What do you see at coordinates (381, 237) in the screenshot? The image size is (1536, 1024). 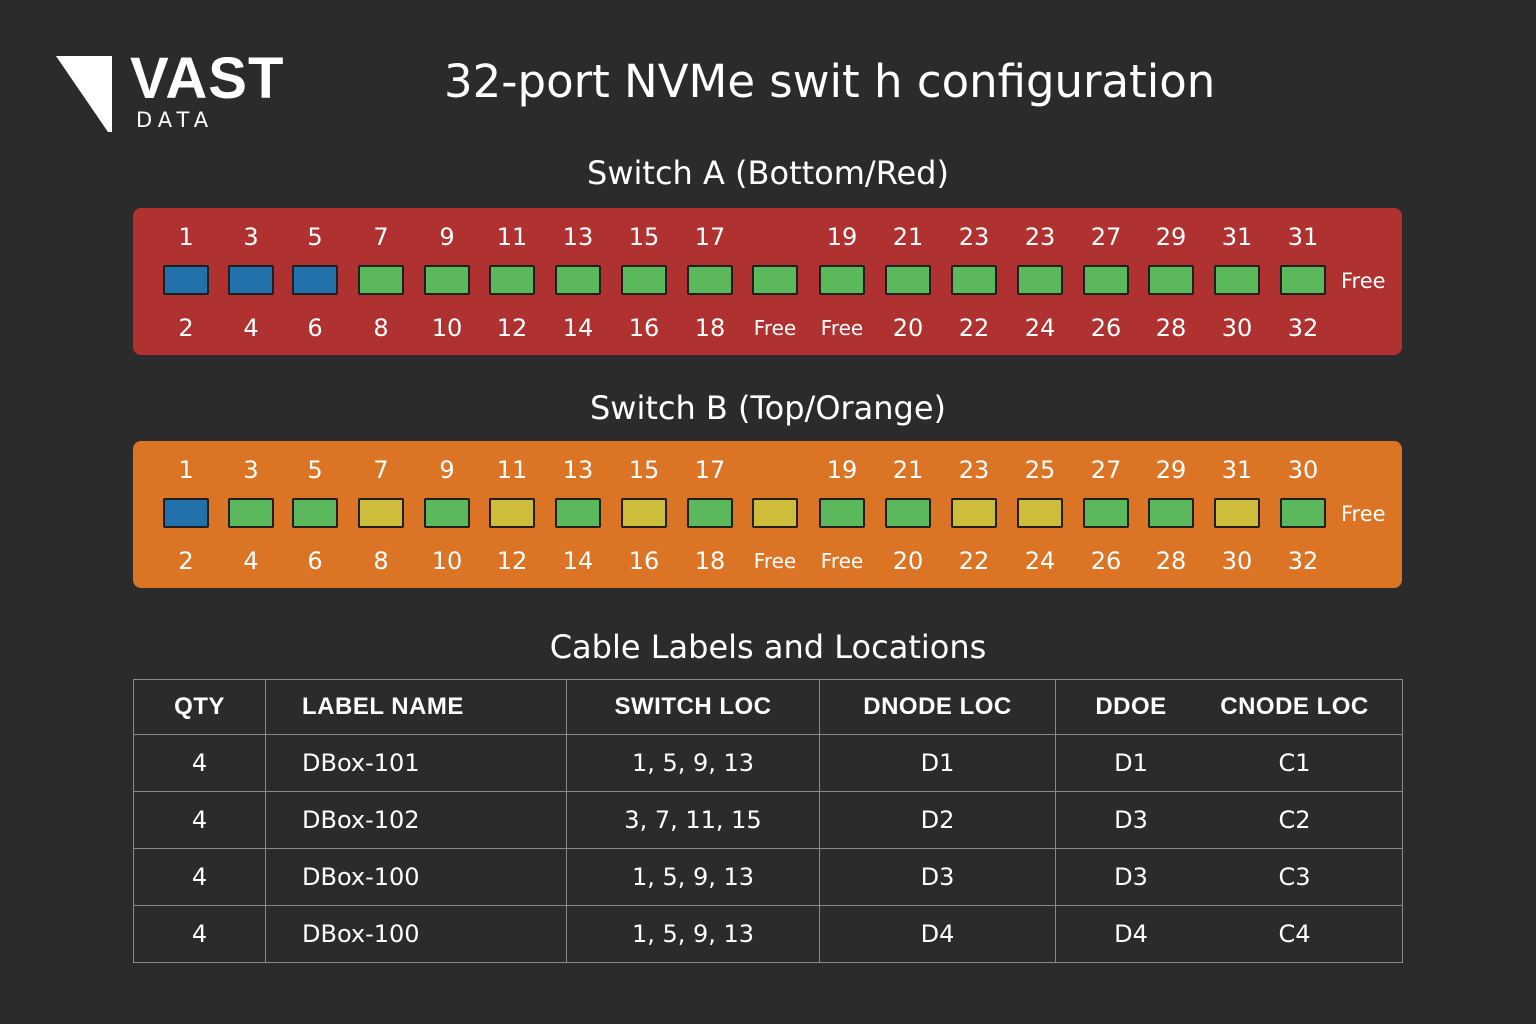 I see `port-label-top: 7` at bounding box center [381, 237].